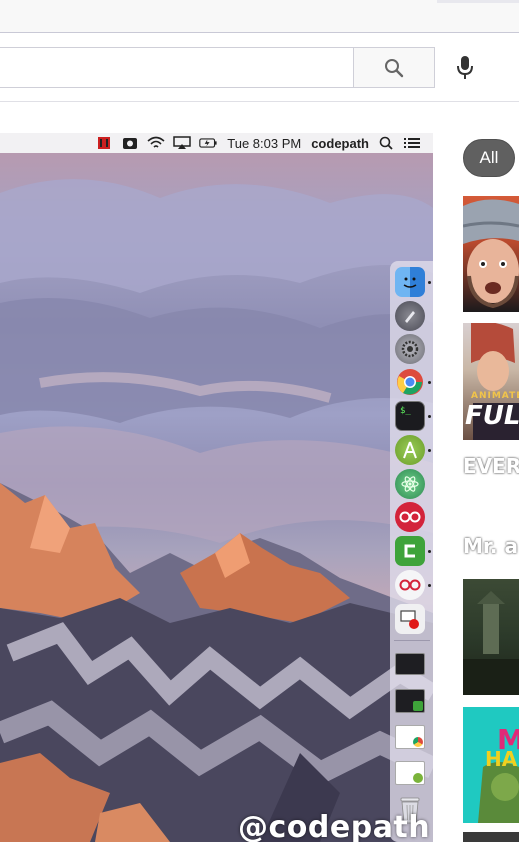  Describe the element at coordinates (259, 16) in the screenshot. I see `browser-toolbar` at that location.